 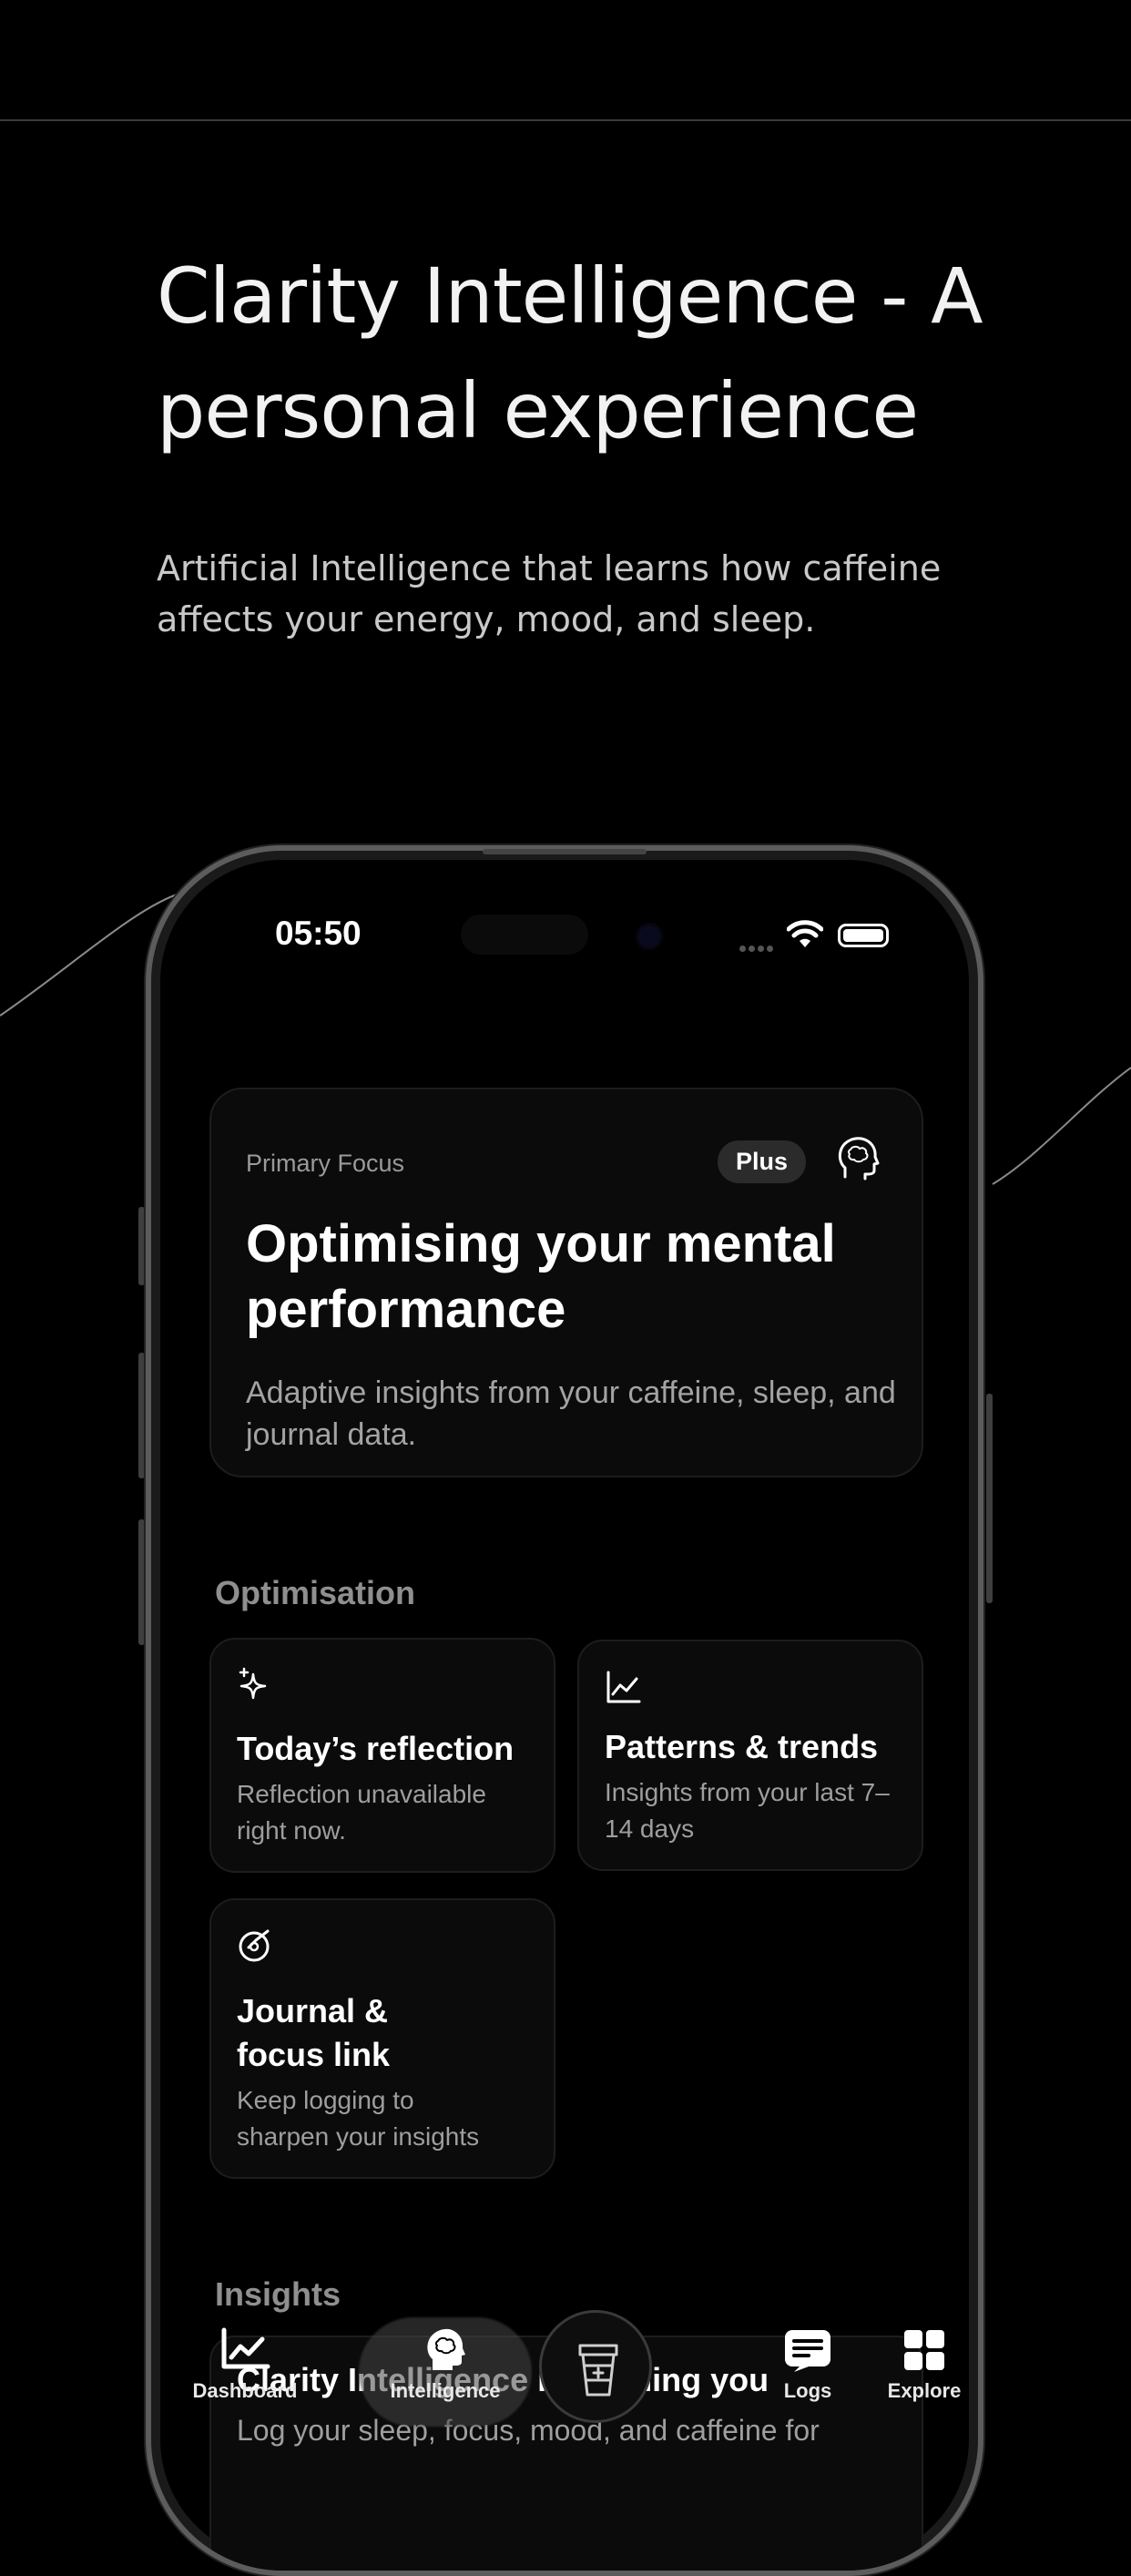 I want to click on grid-icon, so click(x=924, y=2350).